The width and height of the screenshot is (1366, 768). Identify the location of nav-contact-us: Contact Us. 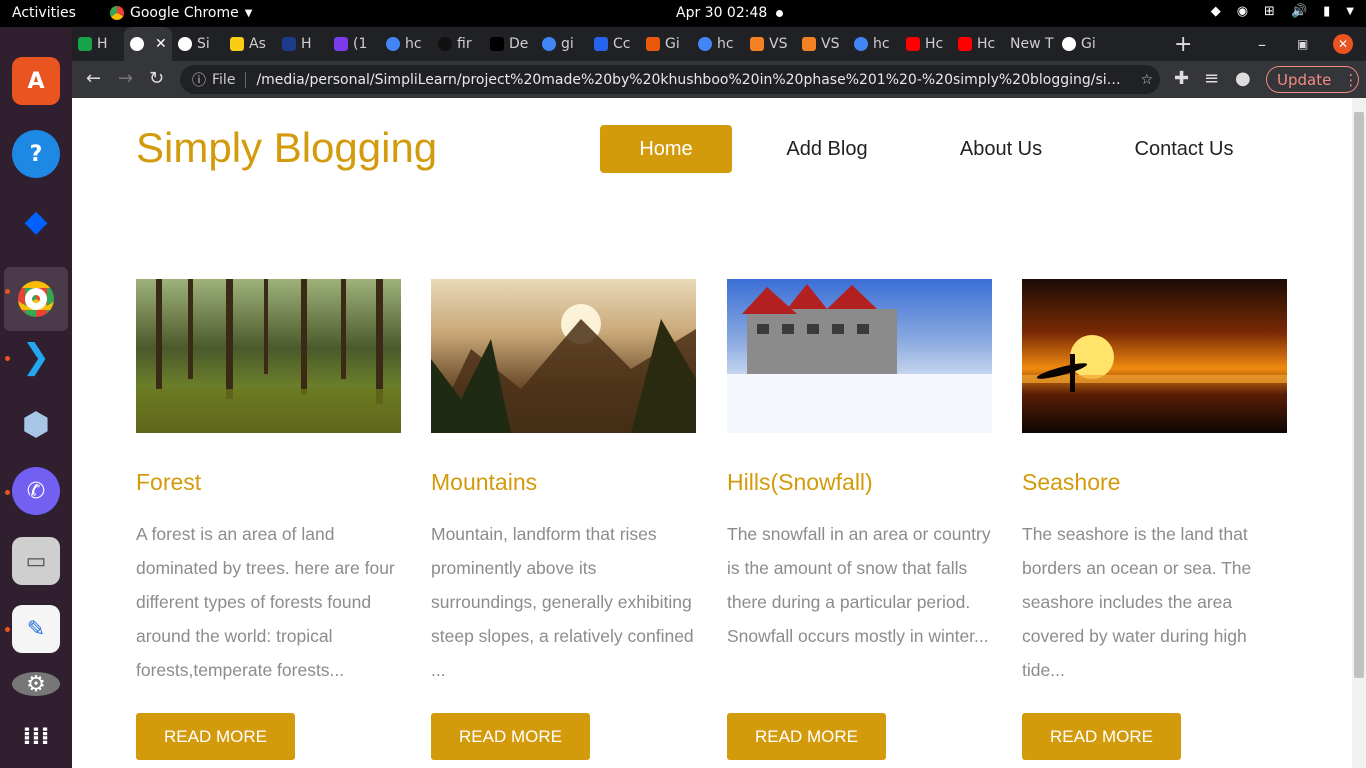
(1184, 149).